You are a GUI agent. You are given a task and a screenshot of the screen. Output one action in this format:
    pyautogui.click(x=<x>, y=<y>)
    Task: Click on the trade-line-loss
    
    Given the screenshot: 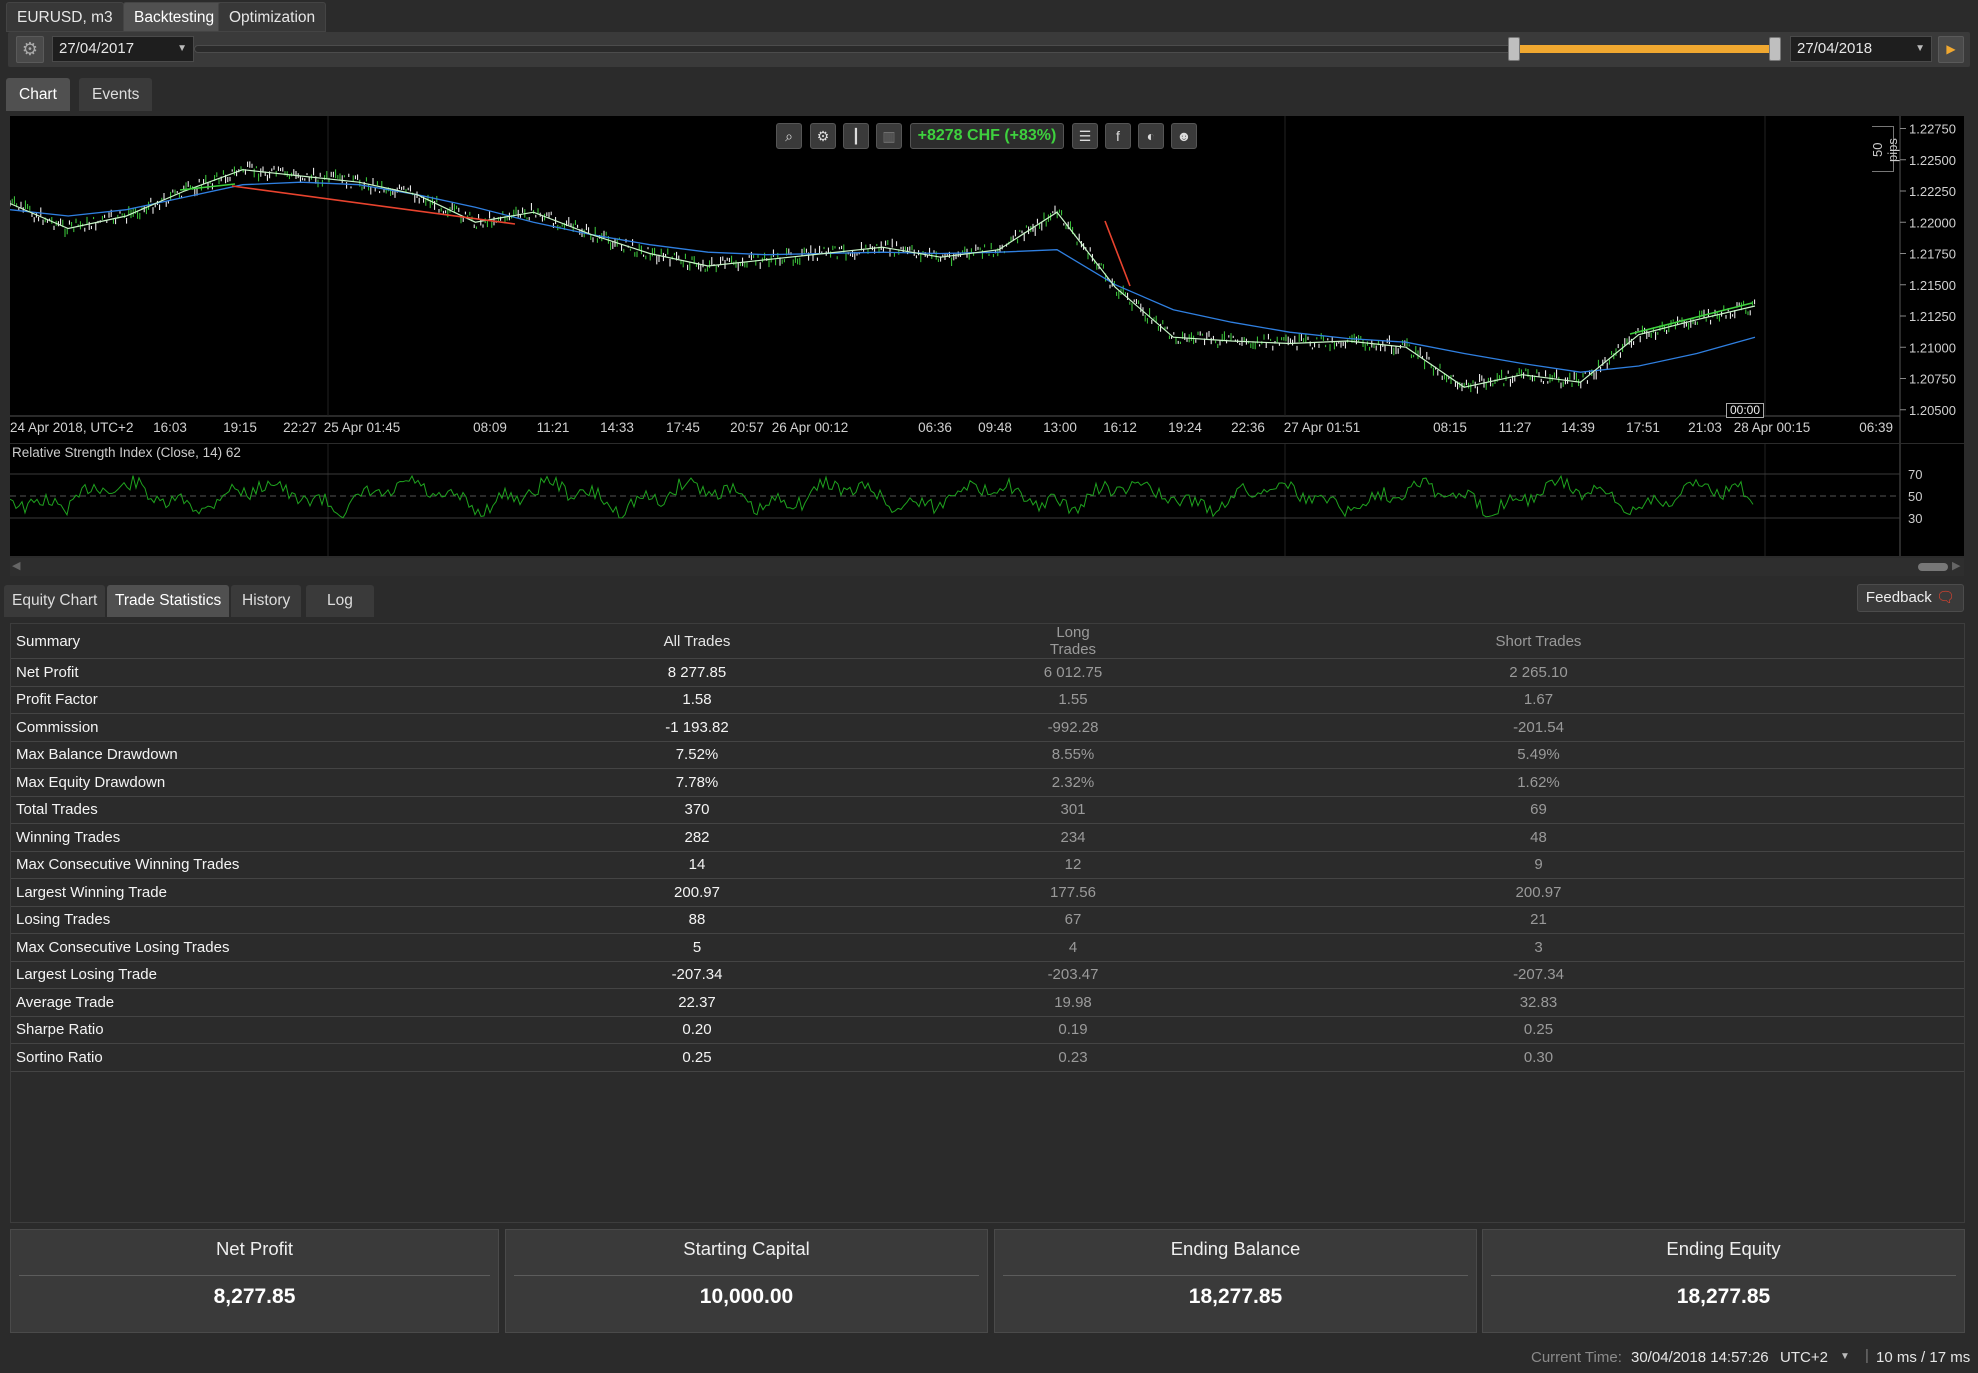 What is the action you would take?
    pyautogui.click(x=373, y=205)
    